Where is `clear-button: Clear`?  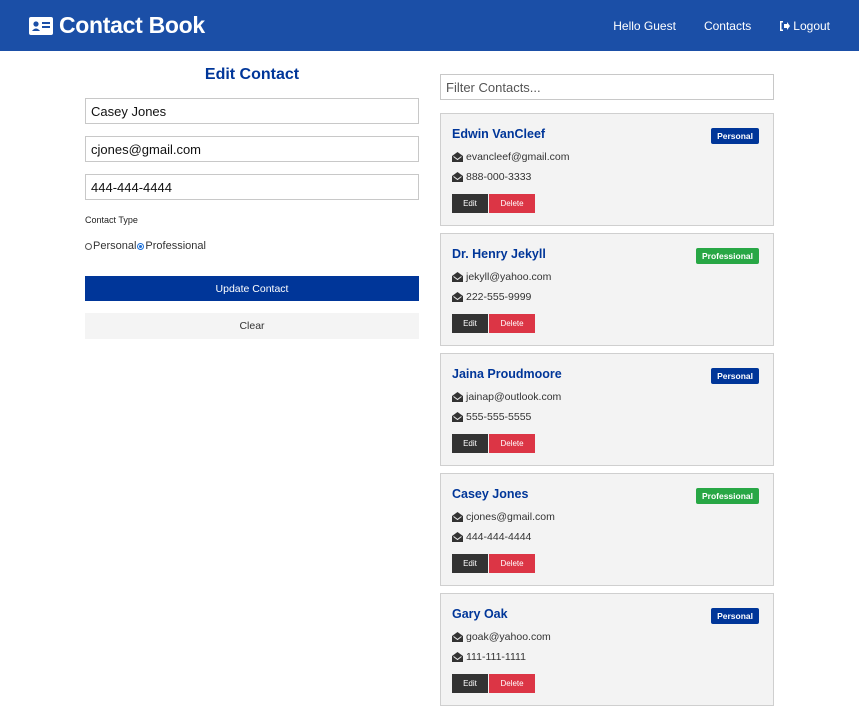
clear-button: Clear is located at coordinates (252, 326).